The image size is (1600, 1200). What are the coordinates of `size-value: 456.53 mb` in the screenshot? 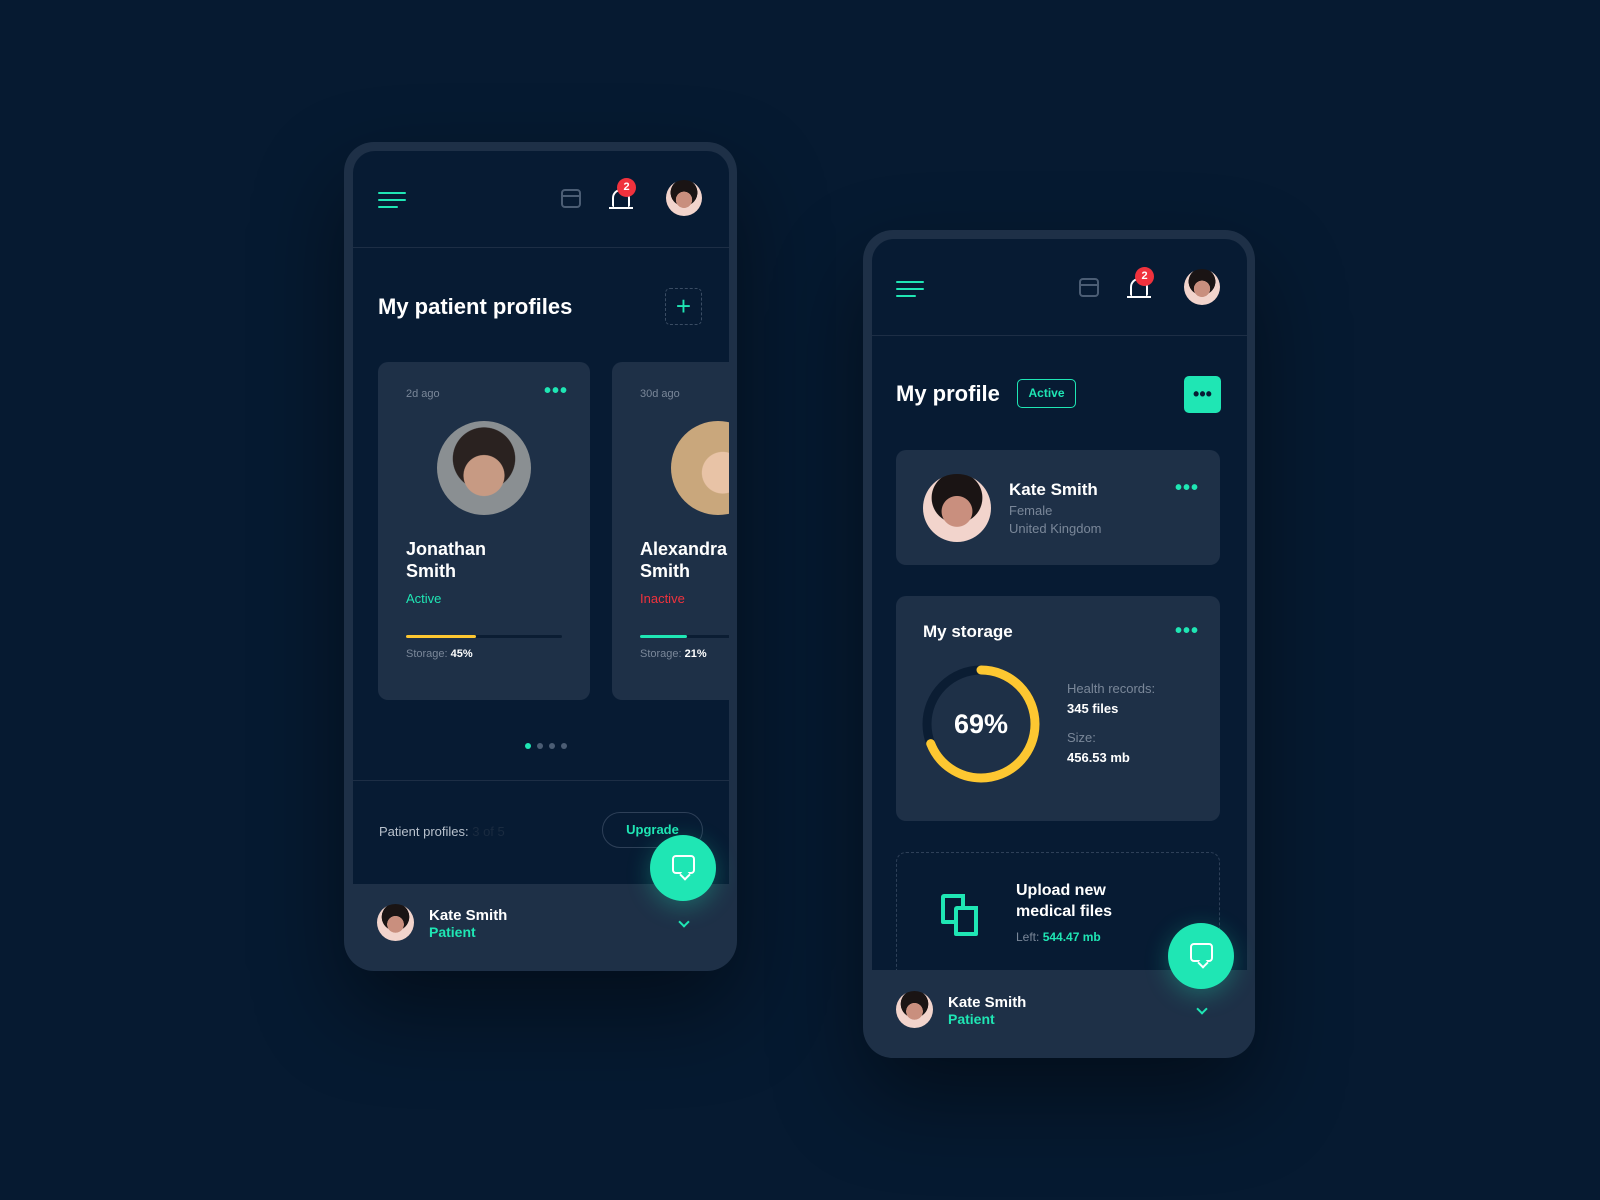 It's located at (1098, 757).